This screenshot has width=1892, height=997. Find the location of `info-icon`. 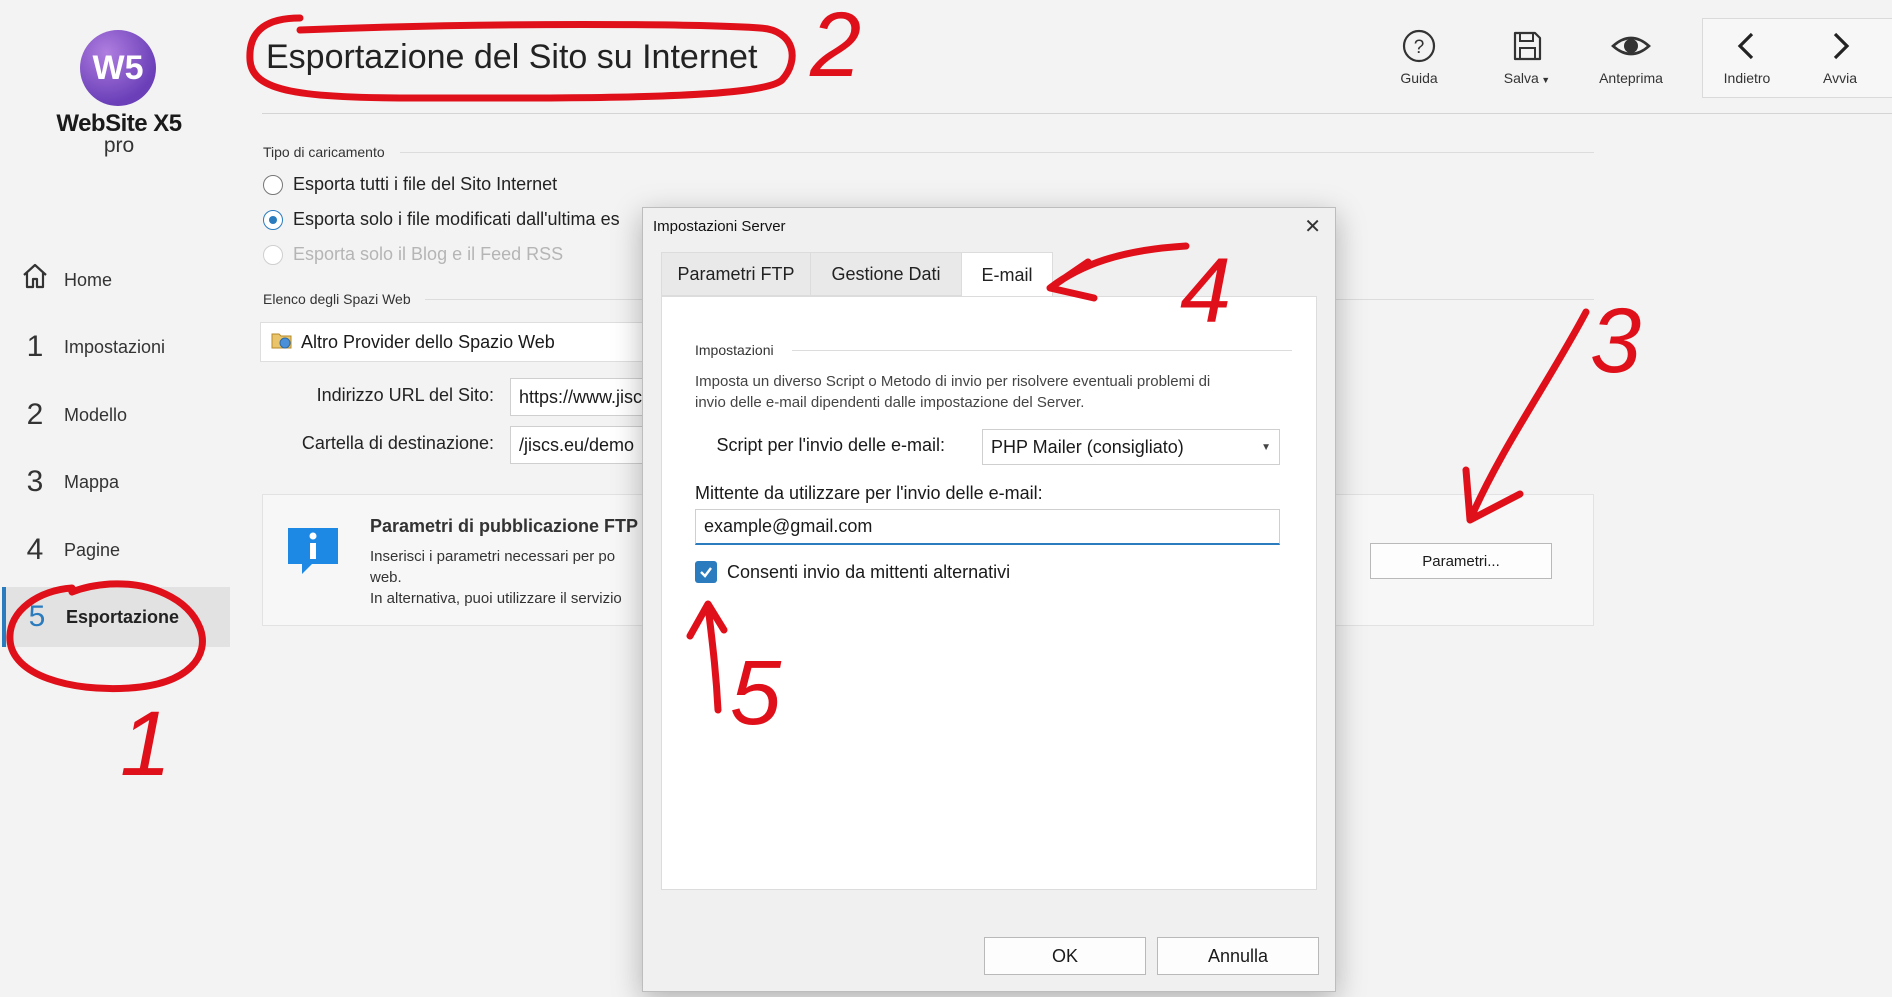

info-icon is located at coordinates (313, 553).